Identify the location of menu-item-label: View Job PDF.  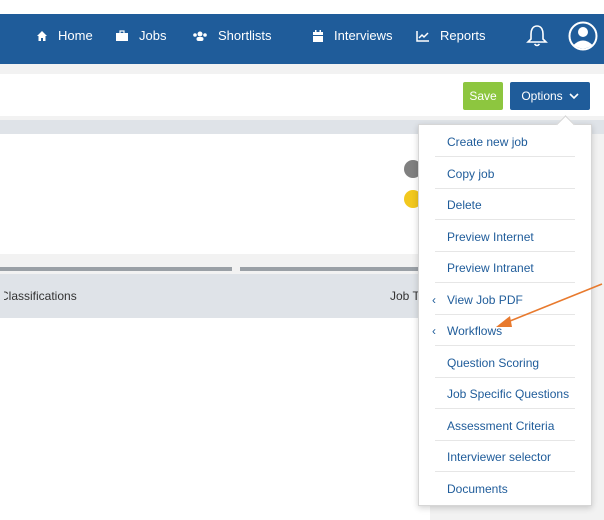
(485, 299).